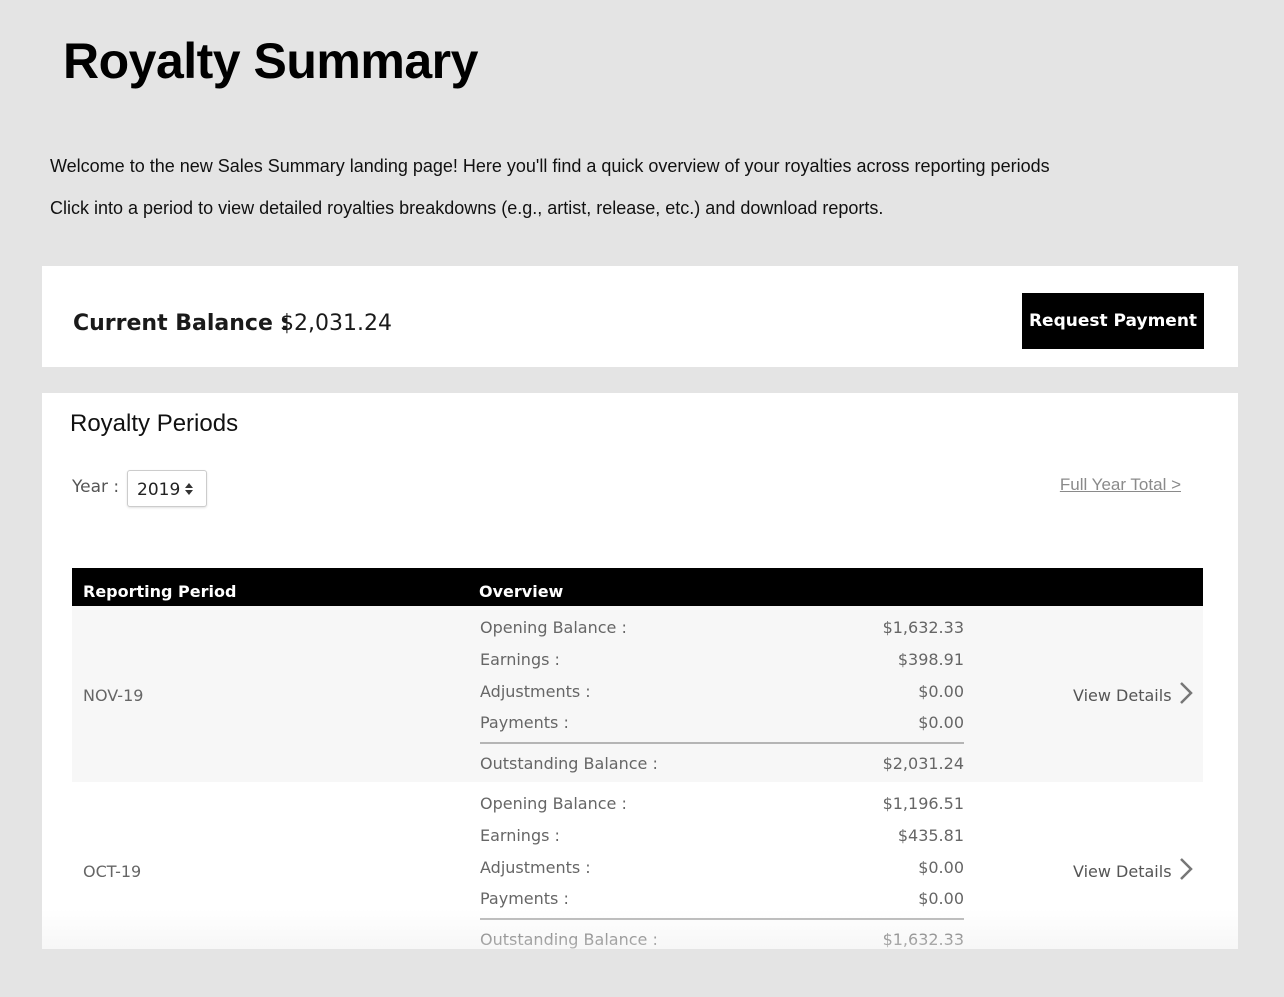  I want to click on opening-balance-value: $1,196.51, so click(923, 803).